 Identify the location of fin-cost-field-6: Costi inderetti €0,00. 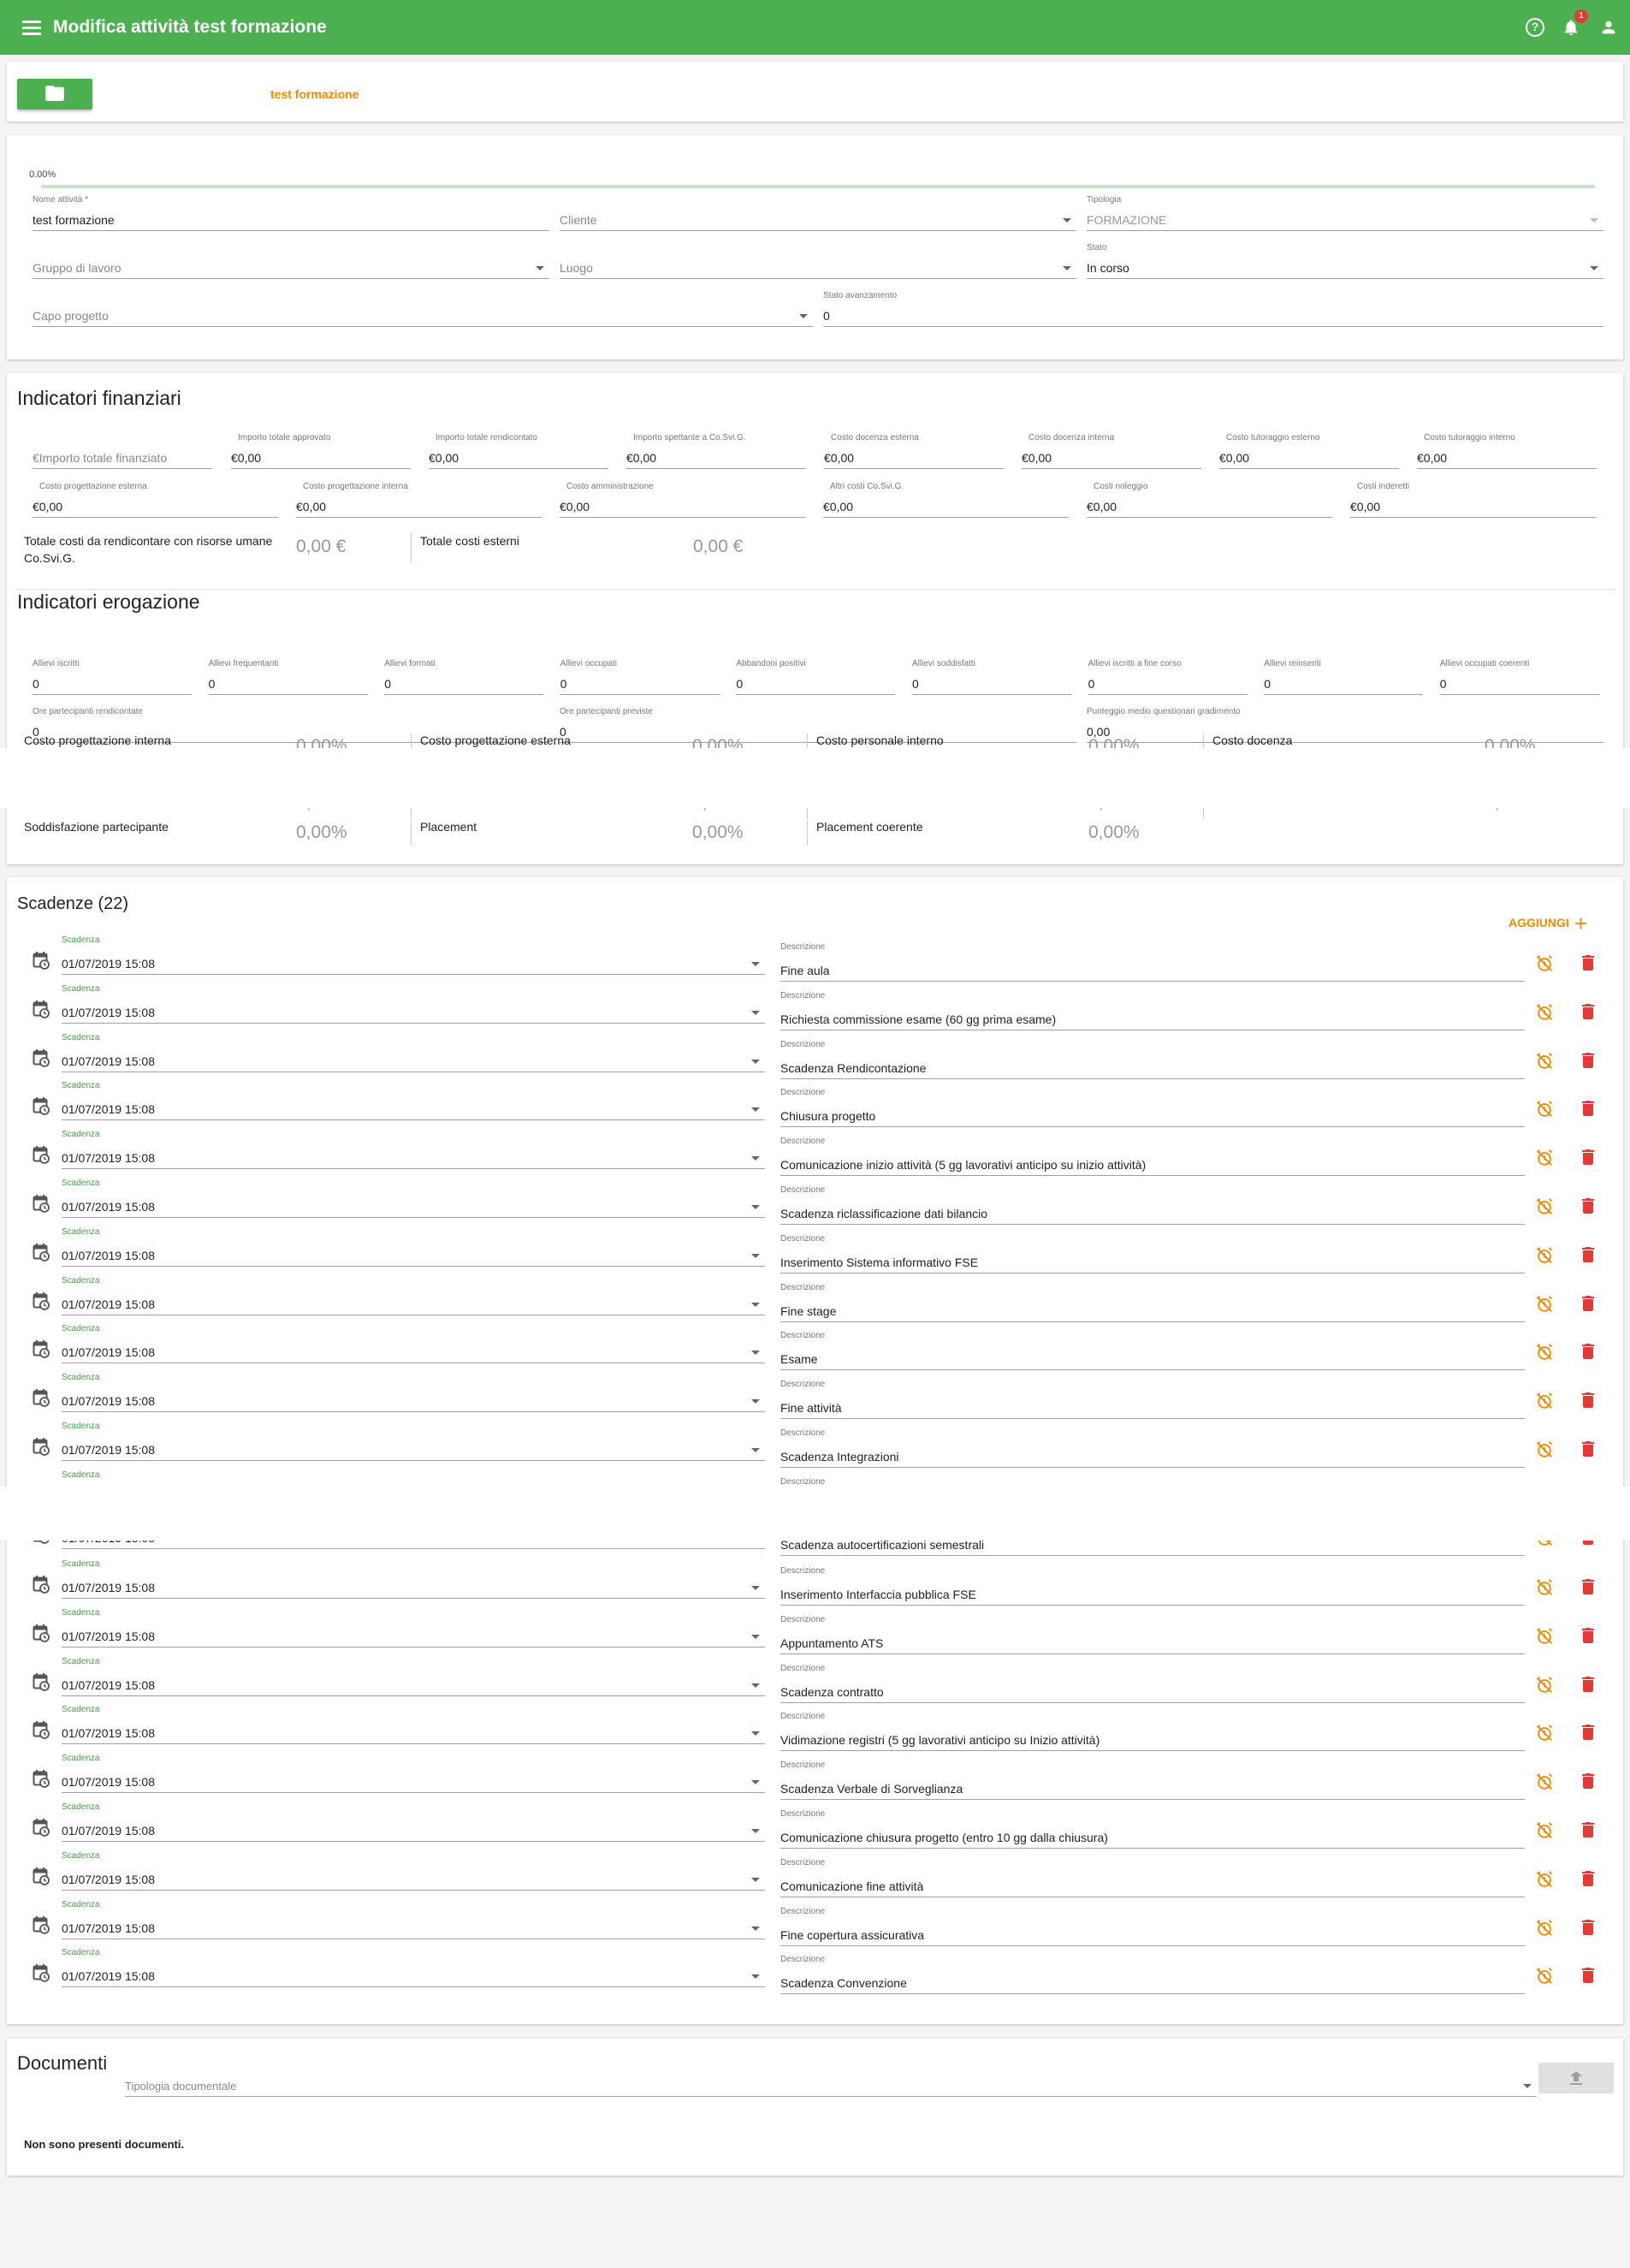
(1473, 500).